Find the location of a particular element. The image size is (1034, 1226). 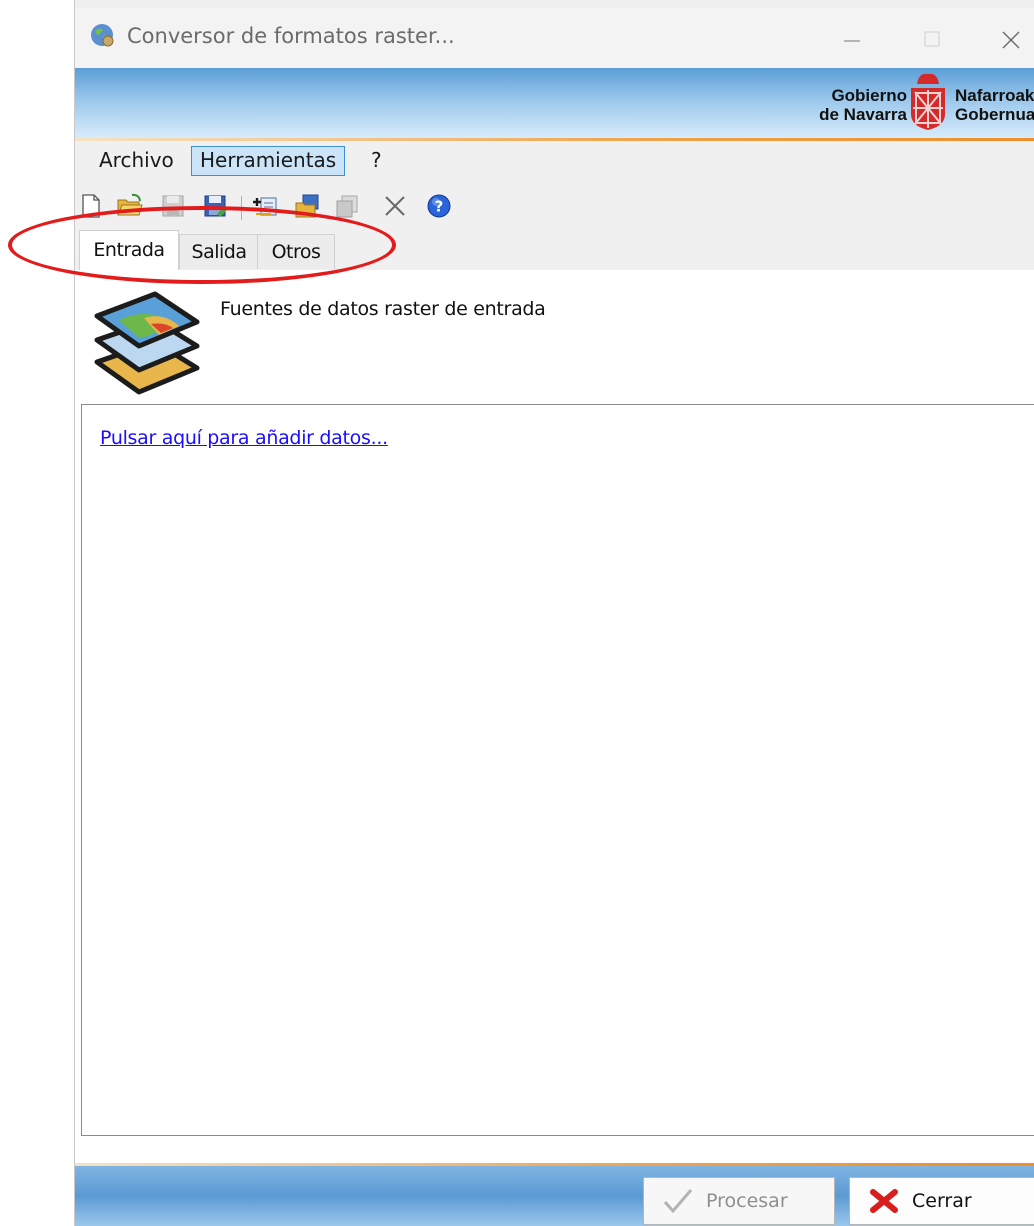

close-button: Cerrar is located at coordinates (941, 1201).